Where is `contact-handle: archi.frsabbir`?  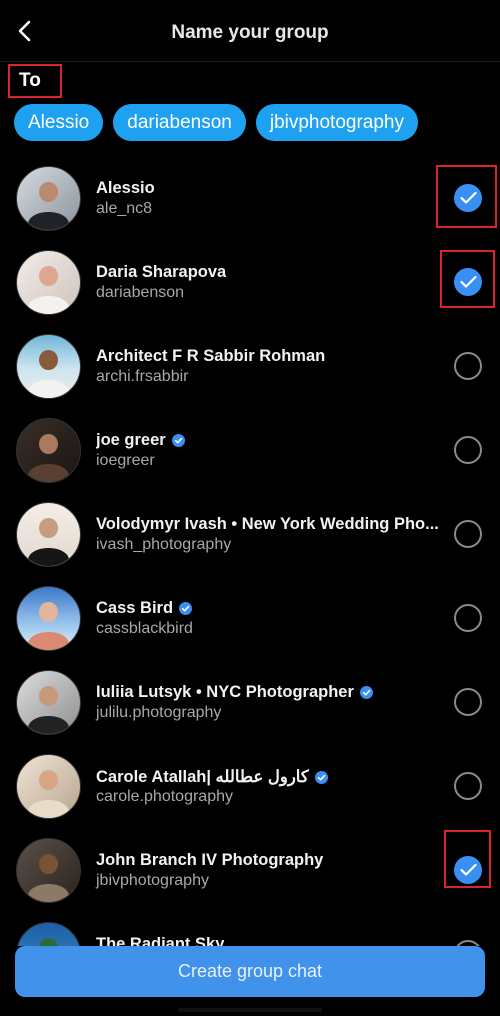 contact-handle: archi.frsabbir is located at coordinates (142, 376).